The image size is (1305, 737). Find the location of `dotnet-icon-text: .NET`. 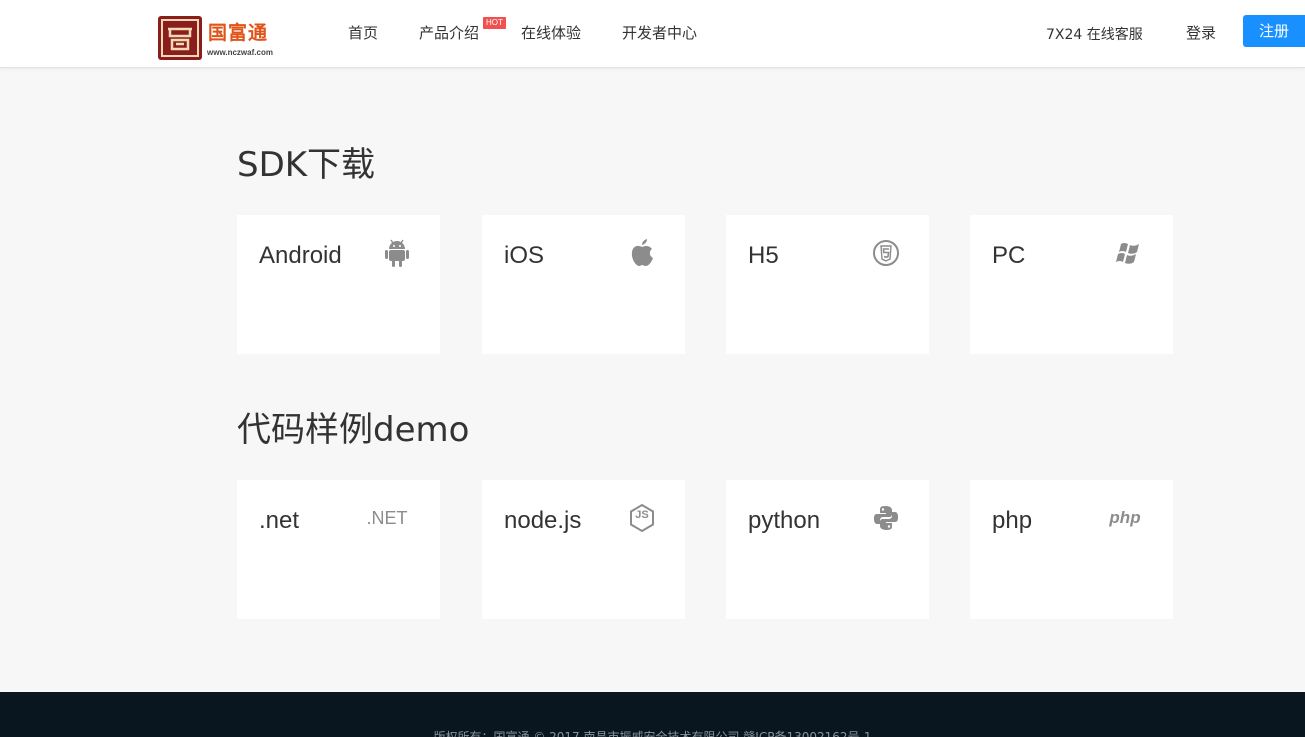

dotnet-icon-text: .NET is located at coordinates (387, 517).